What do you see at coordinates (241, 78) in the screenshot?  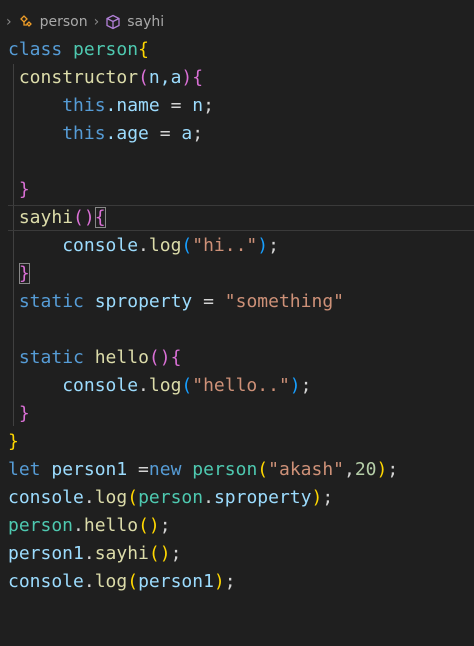 I see `code-line: constructor(n,a){` at bounding box center [241, 78].